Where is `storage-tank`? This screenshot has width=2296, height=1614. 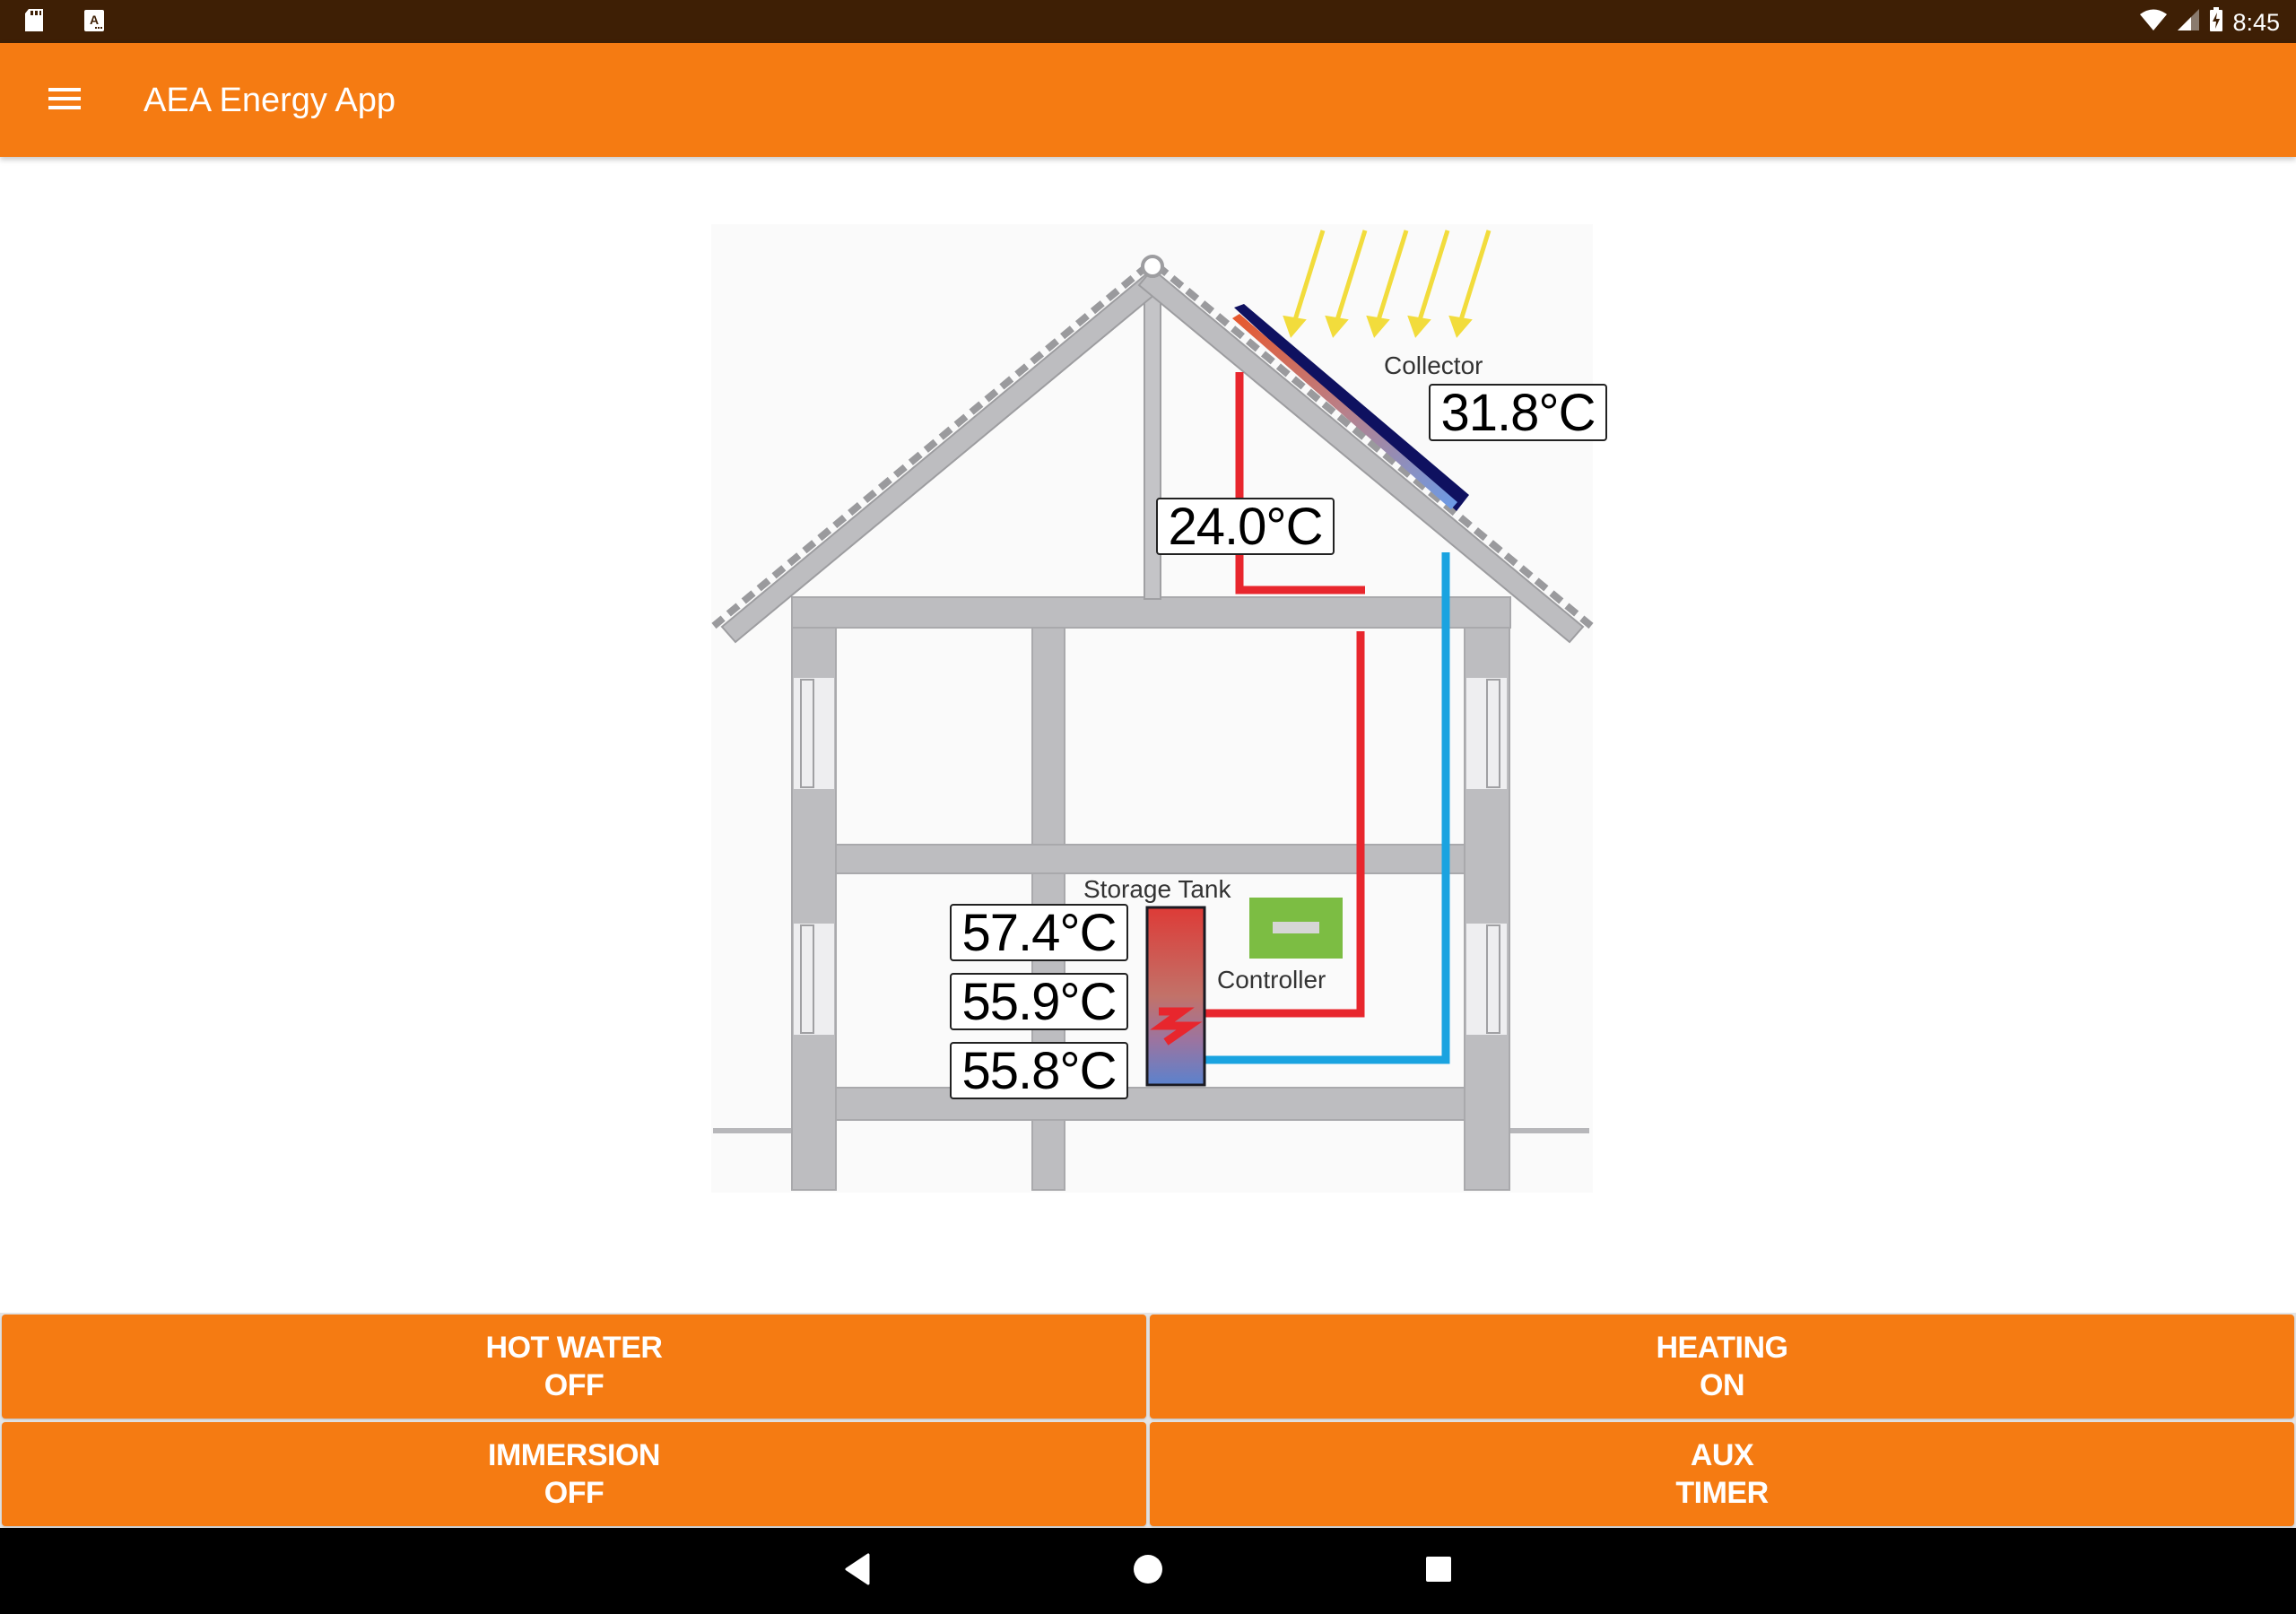 storage-tank is located at coordinates (1175, 996).